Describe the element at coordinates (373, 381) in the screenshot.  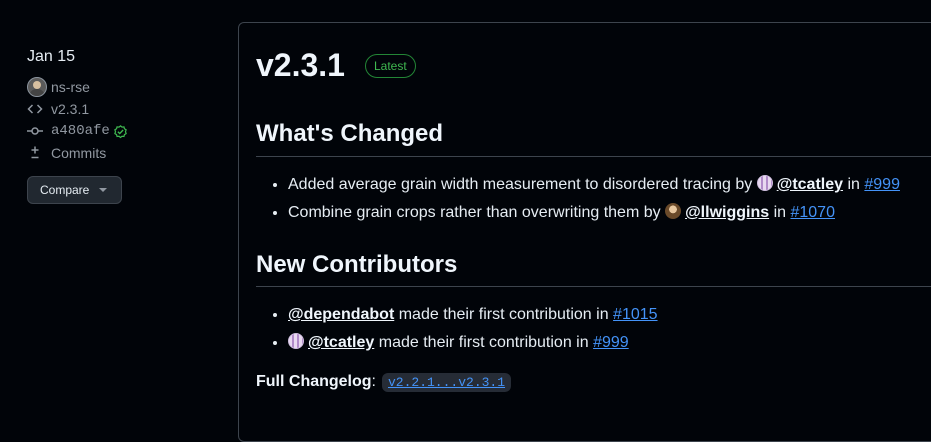
I see `changelog-colon: :` at that location.